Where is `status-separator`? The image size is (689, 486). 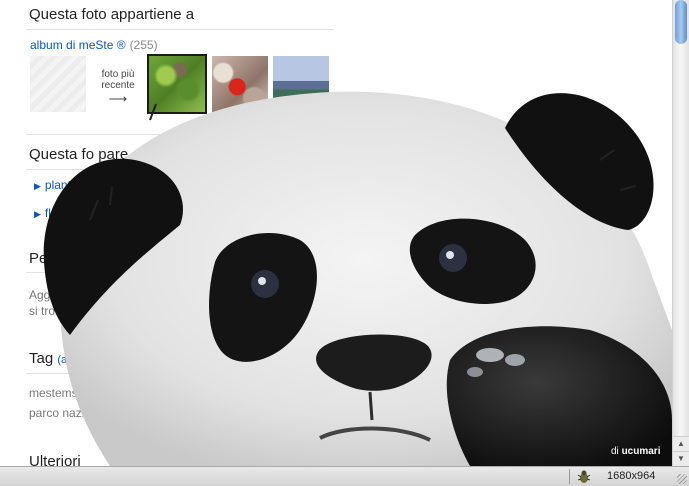 status-separator is located at coordinates (569, 476).